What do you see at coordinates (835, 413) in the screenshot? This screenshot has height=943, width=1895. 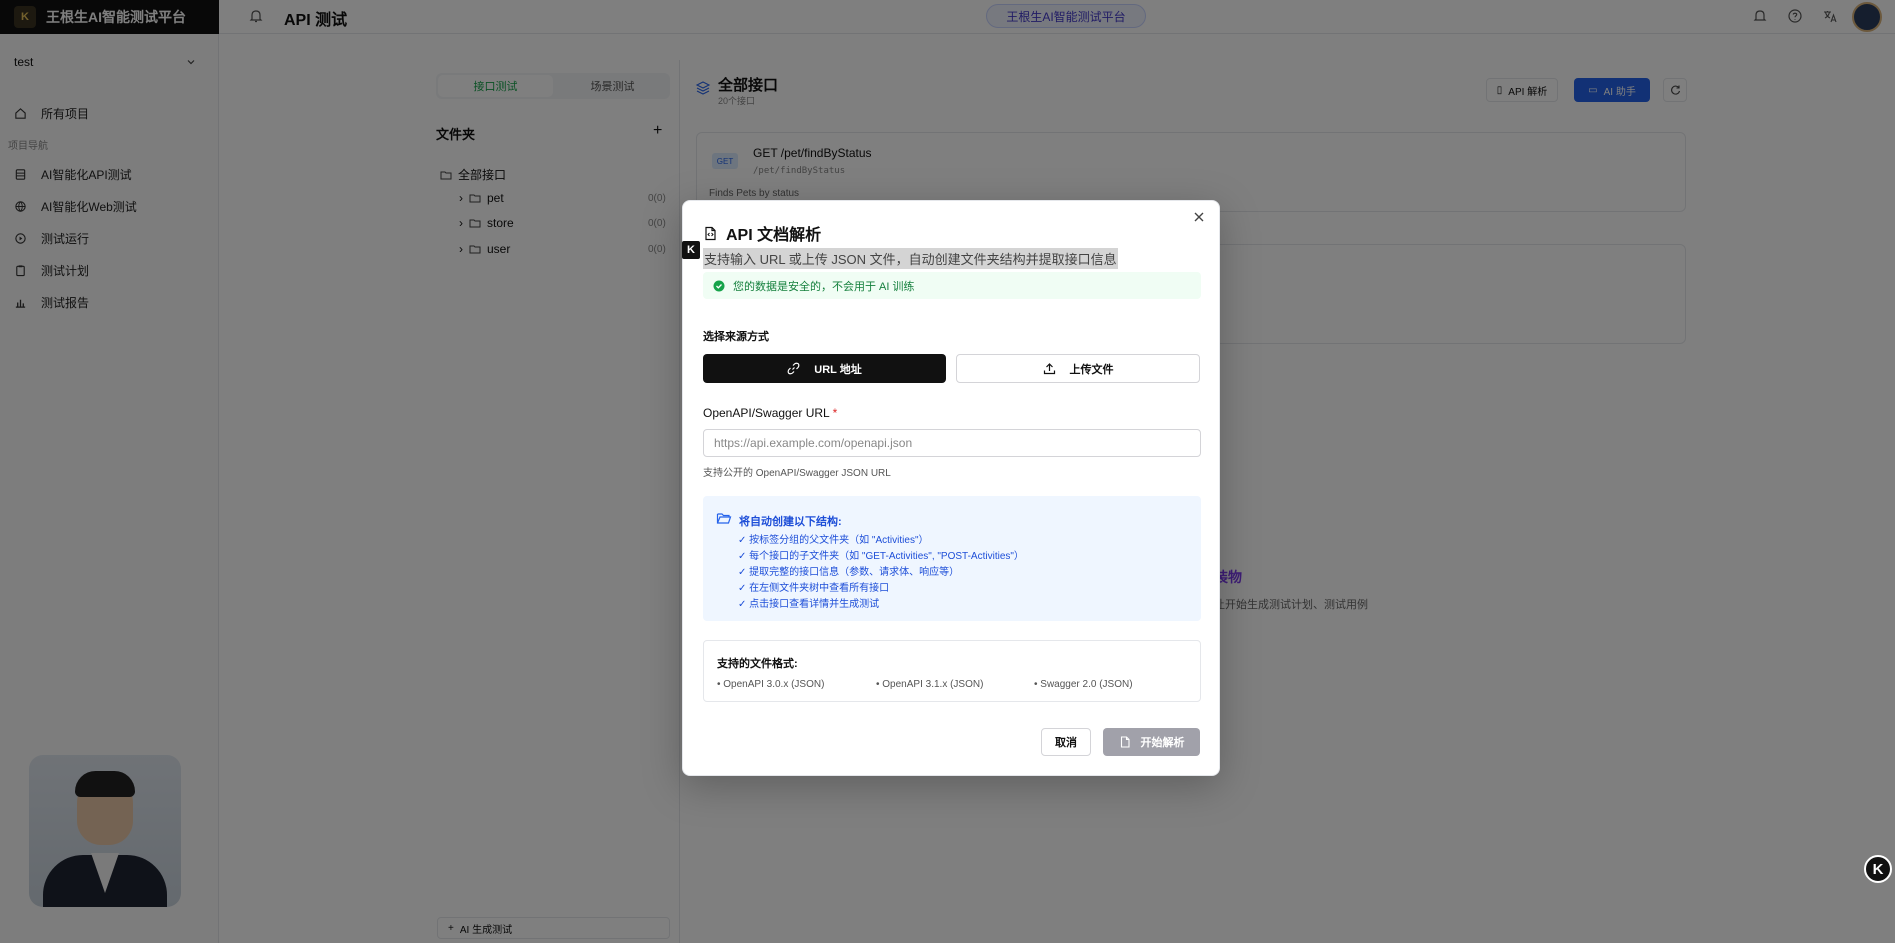 I see `required-marker: *` at bounding box center [835, 413].